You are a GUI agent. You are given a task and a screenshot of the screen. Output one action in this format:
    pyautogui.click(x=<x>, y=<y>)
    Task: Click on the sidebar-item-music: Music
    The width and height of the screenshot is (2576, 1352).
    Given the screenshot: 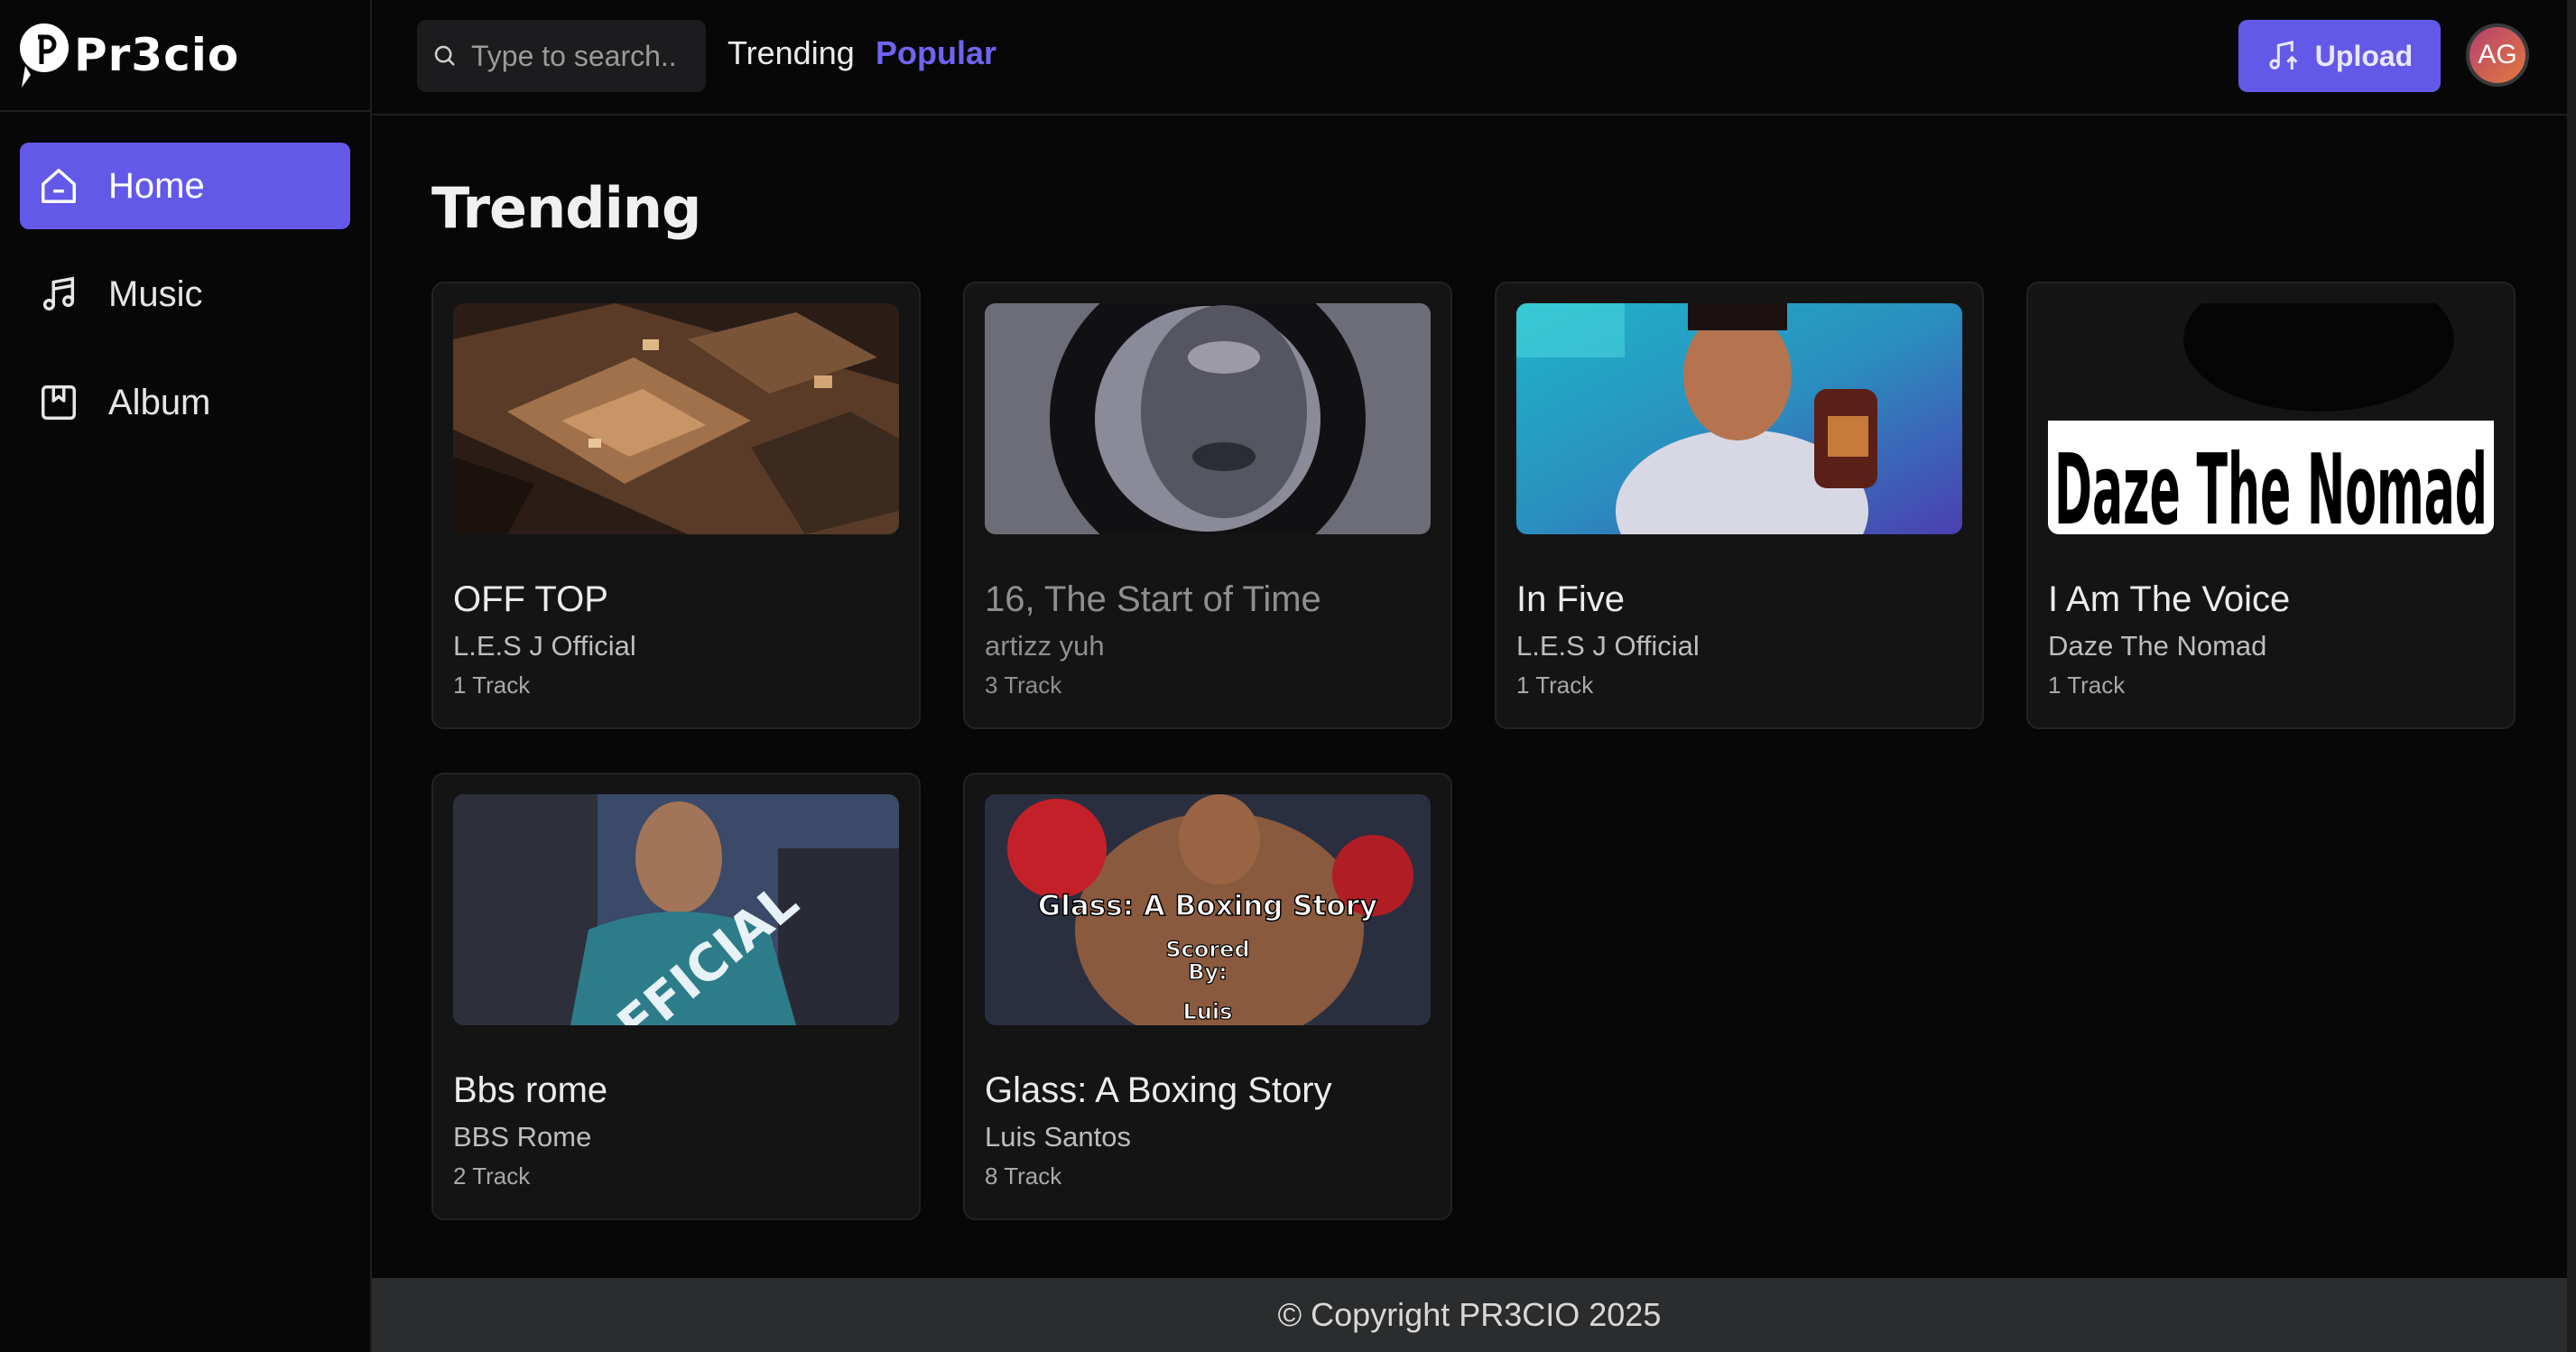 What is the action you would take?
    pyautogui.click(x=185, y=294)
    